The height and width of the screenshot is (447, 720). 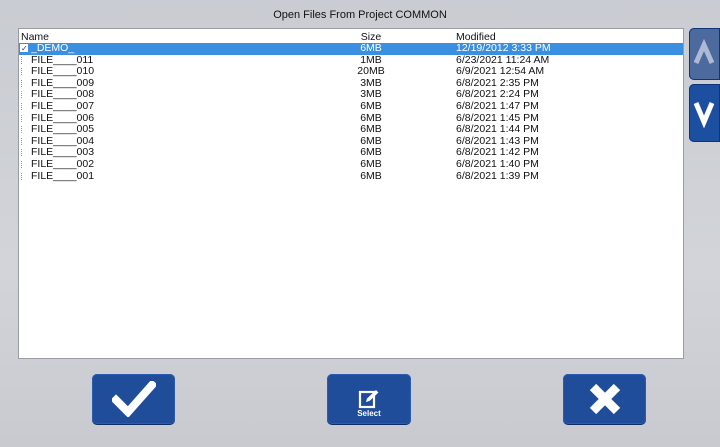 What do you see at coordinates (63, 175) in the screenshot?
I see `file-name-cell: FILE____001` at bounding box center [63, 175].